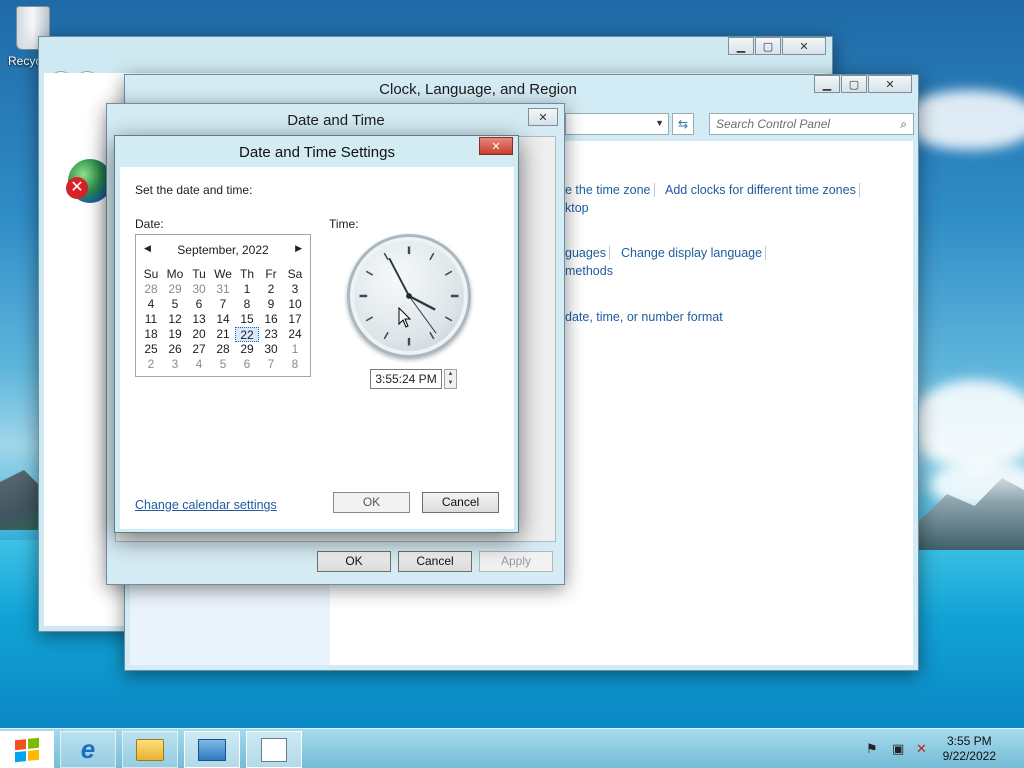 Image resolution: width=1024 pixels, height=768 pixels. Describe the element at coordinates (659, 123) in the screenshot. I see `dropdown-arrow-icon: ▼` at that location.